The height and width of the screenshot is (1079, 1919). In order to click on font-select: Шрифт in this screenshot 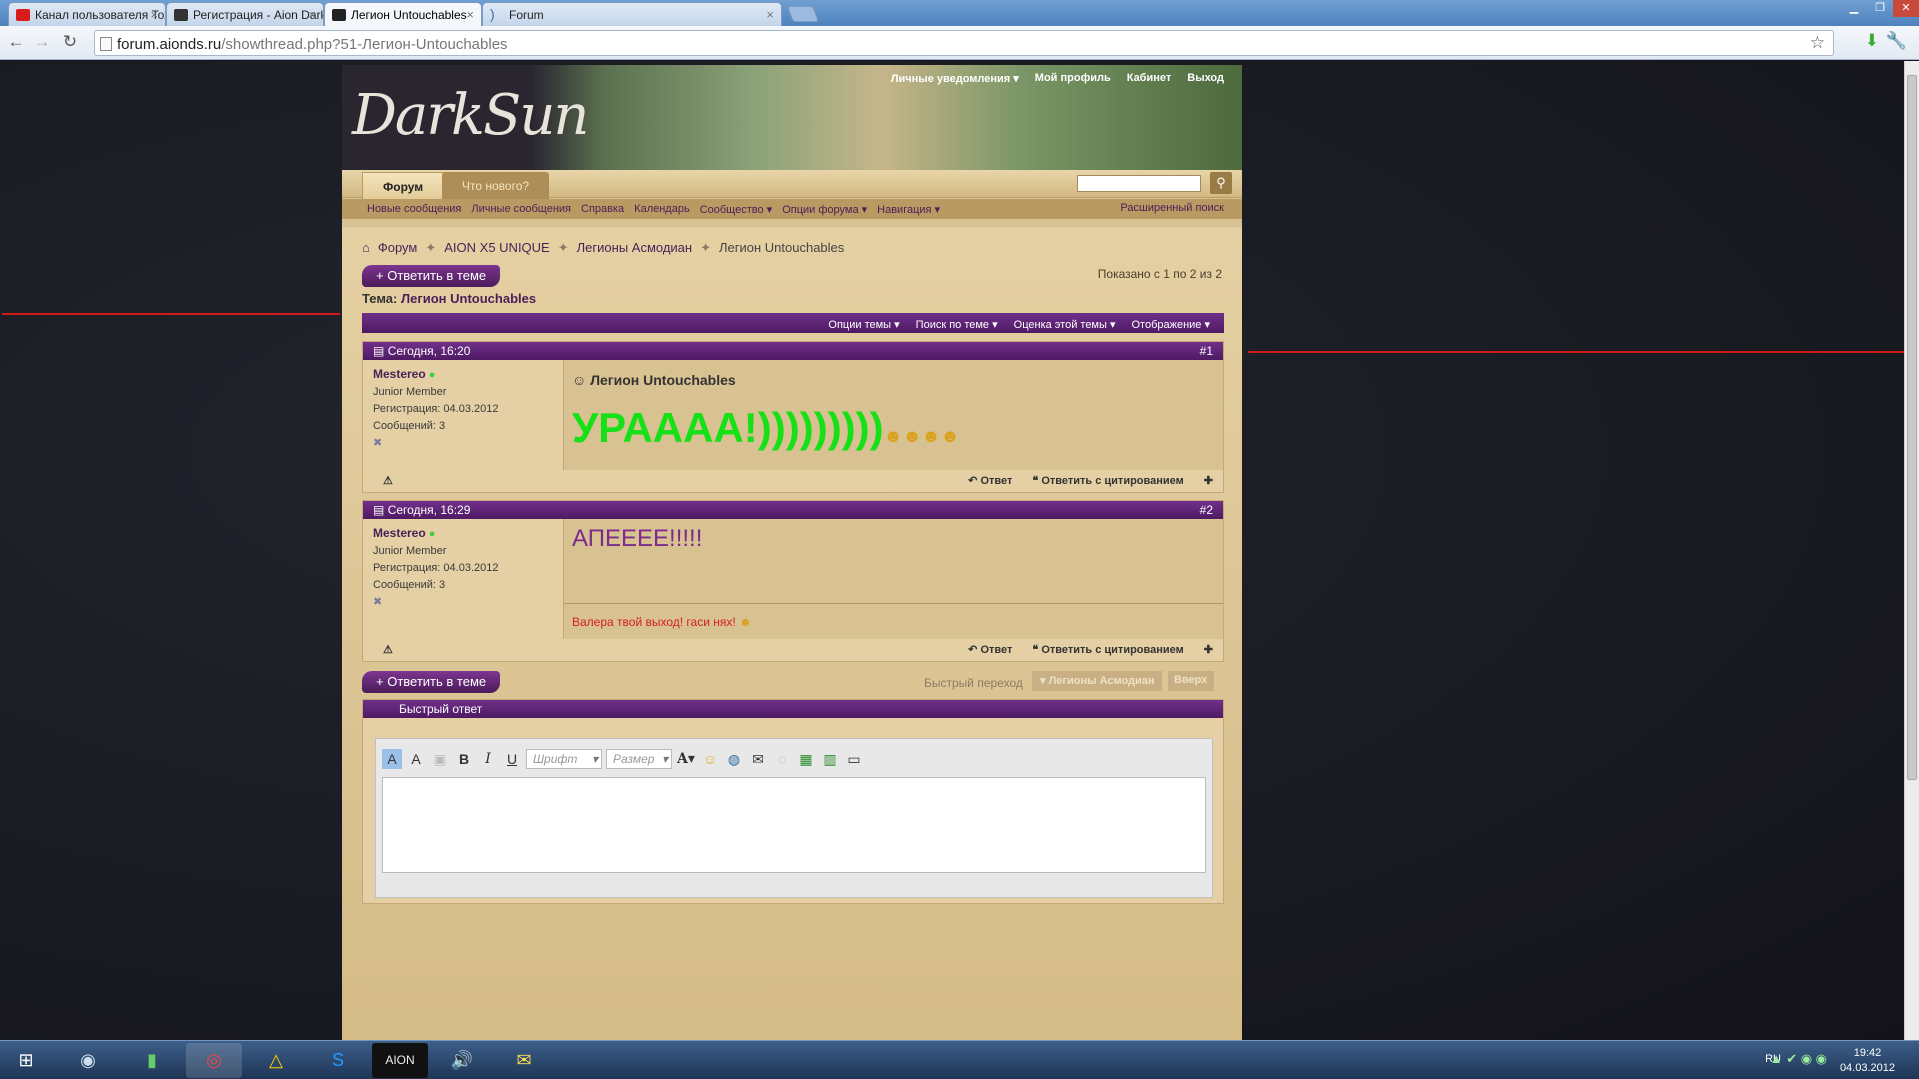, I will do `click(564, 759)`.